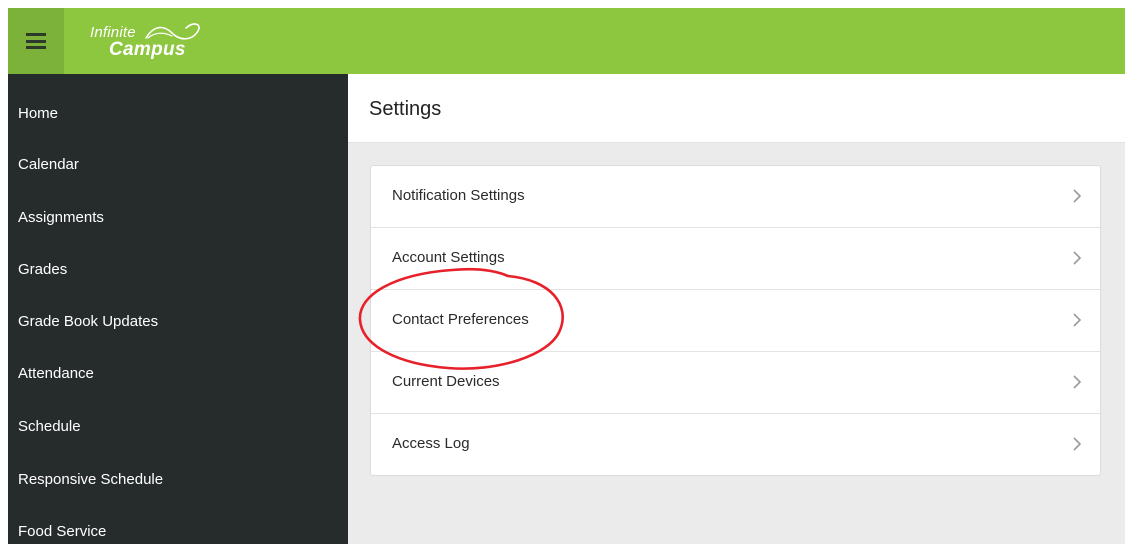 The image size is (1125, 551). I want to click on page-header: Settings, so click(736, 108).